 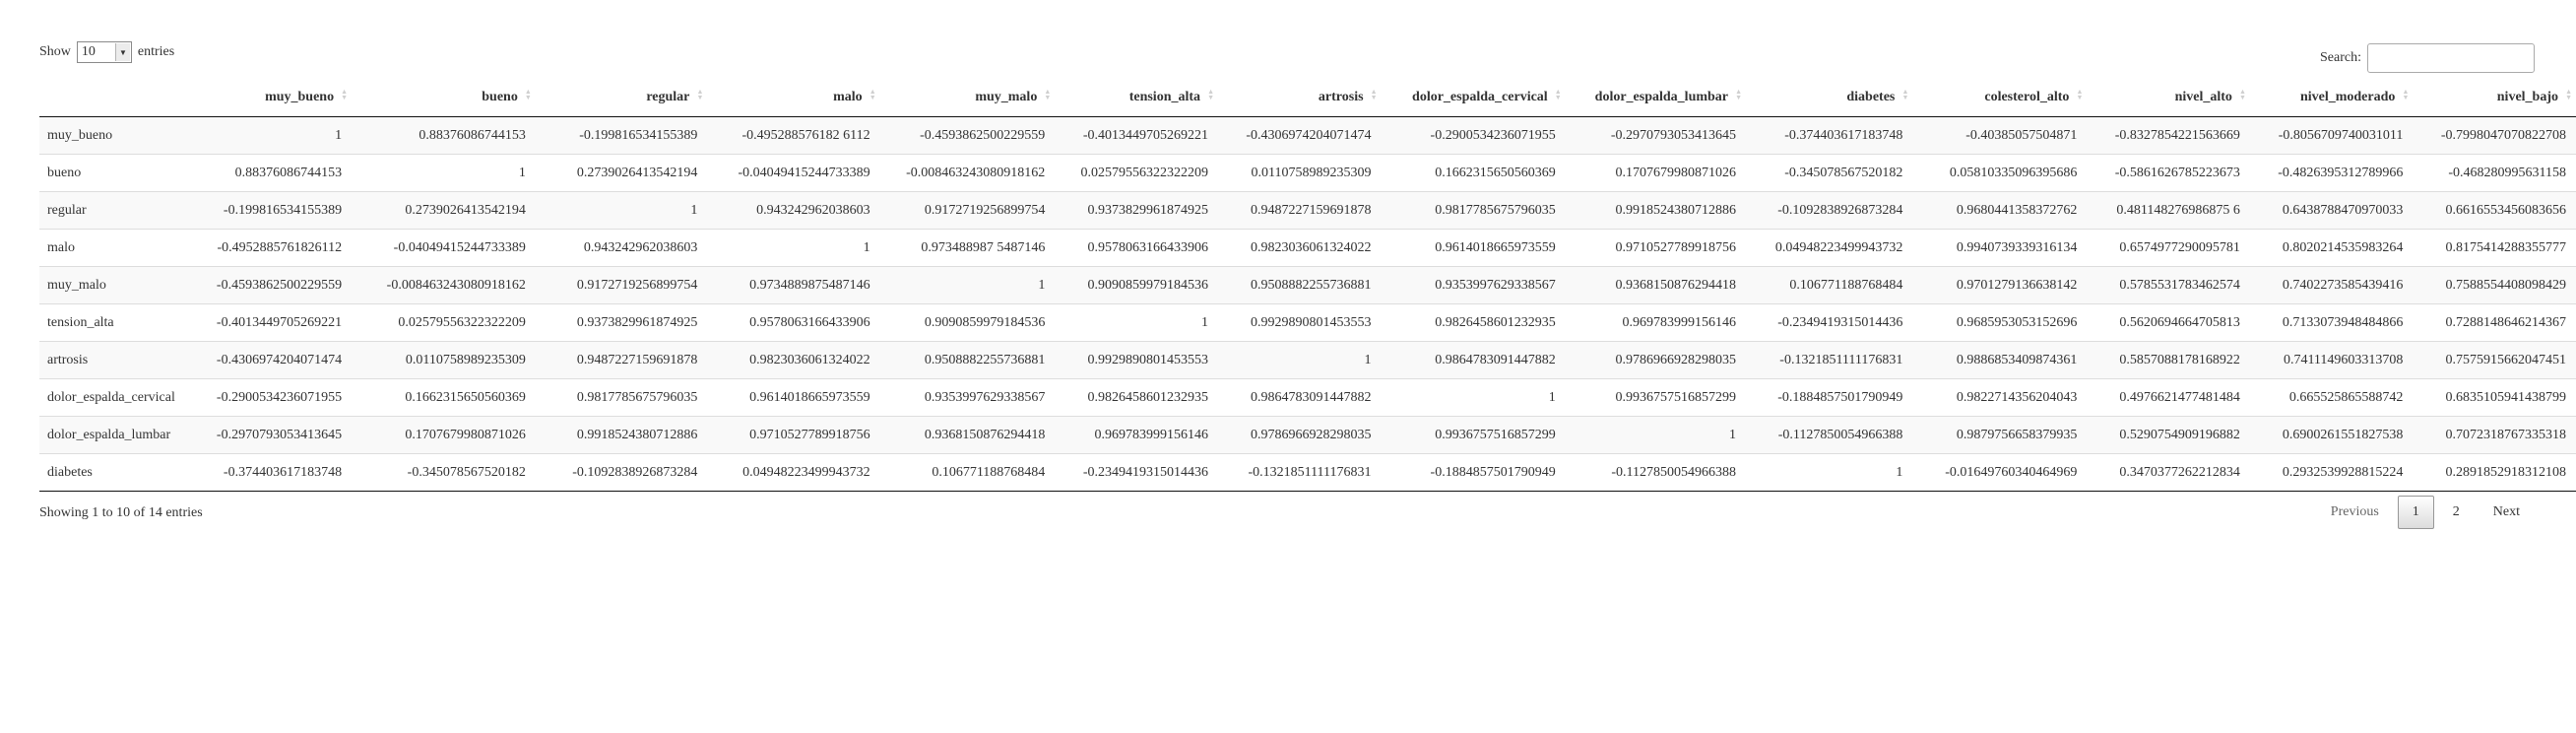 I want to click on table-cell: -0.1321851111176831, so click(x=1300, y=472).